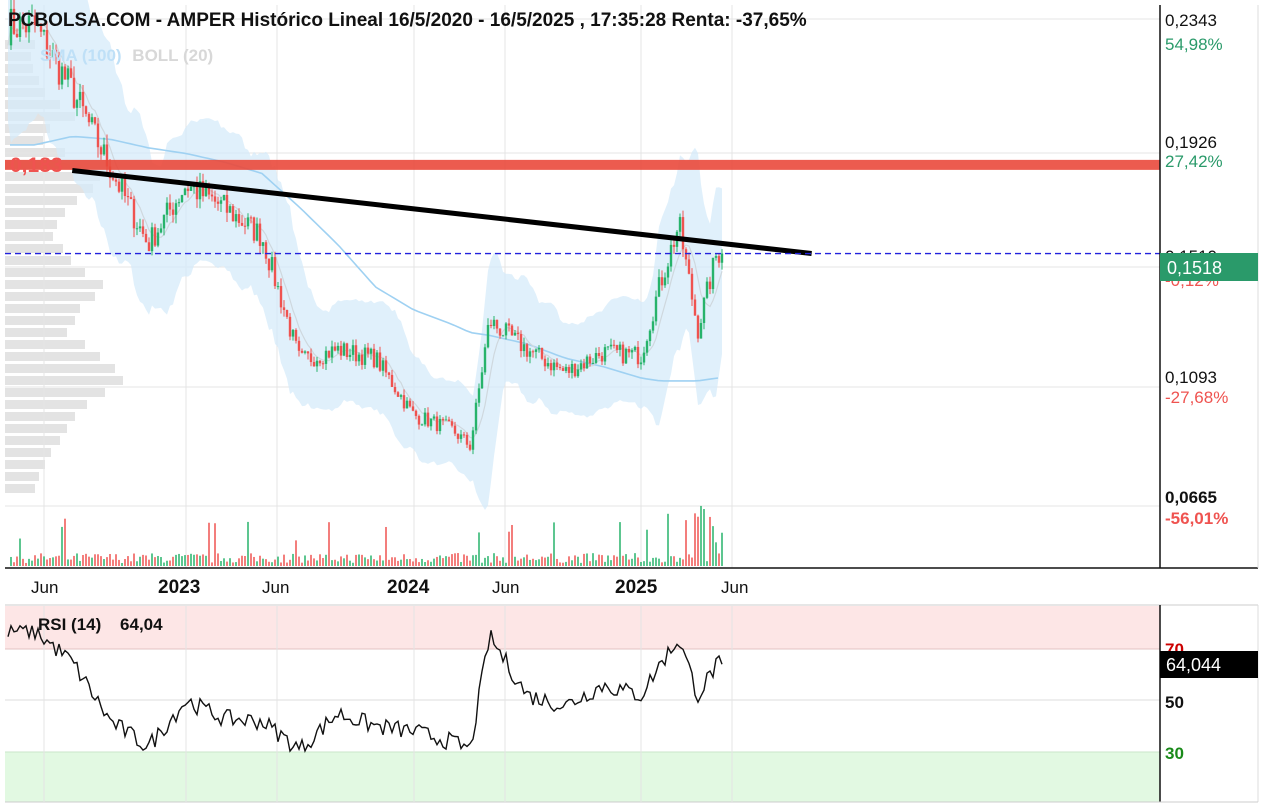  Describe the element at coordinates (179, 587) in the screenshot. I see `x-tick-2023: 2023` at that location.